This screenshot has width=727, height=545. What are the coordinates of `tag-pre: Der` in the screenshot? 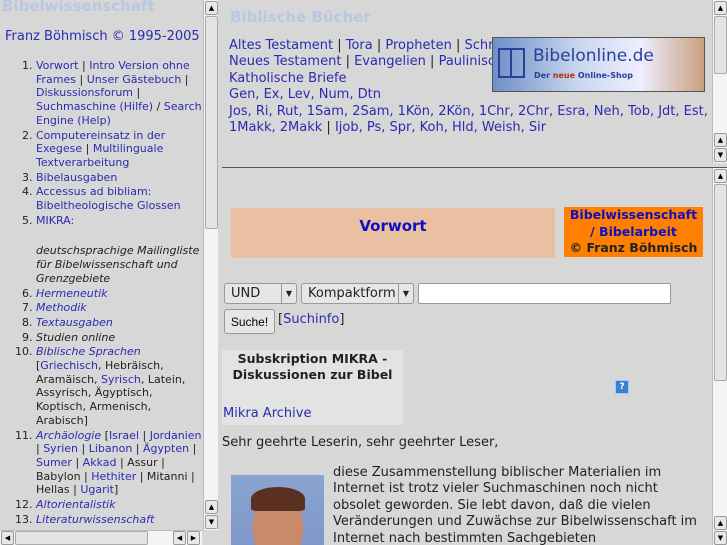 It's located at (543, 75).